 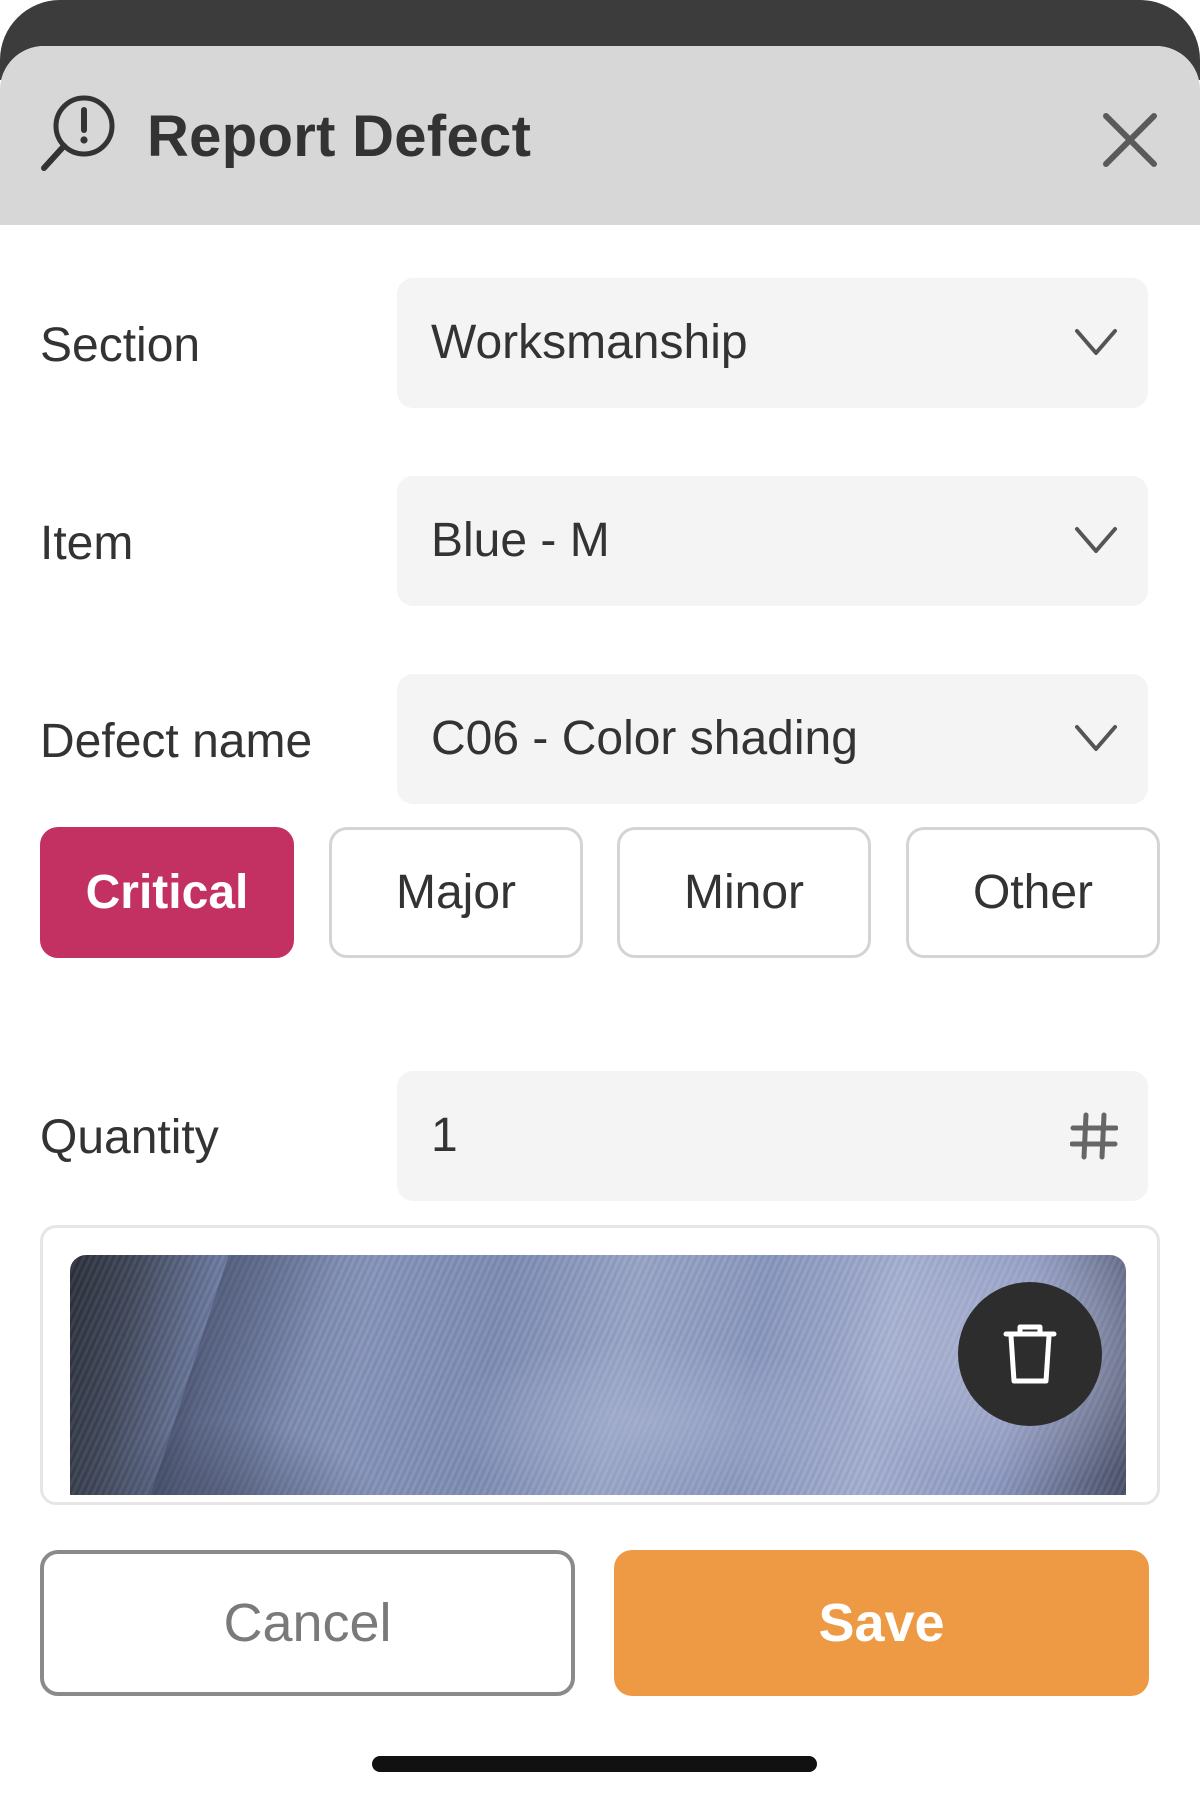 What do you see at coordinates (881, 1623) in the screenshot?
I see `save-button: Save` at bounding box center [881, 1623].